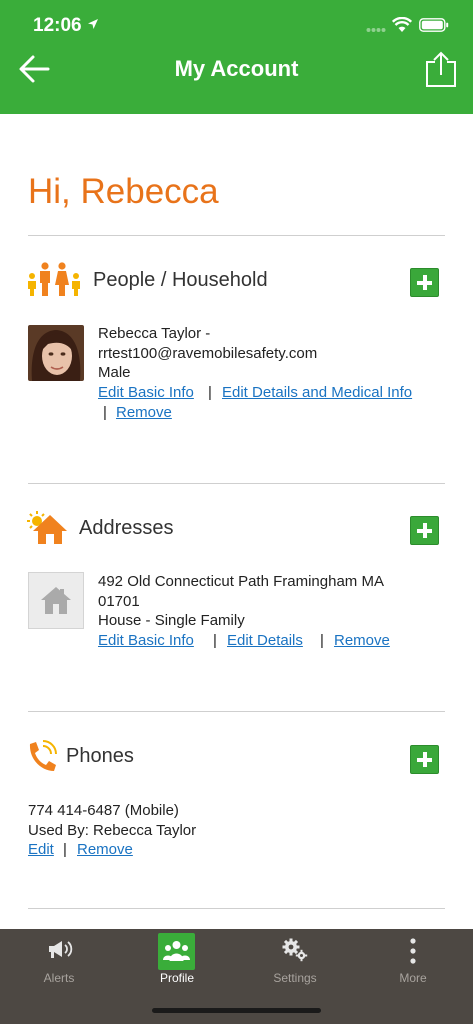 This screenshot has height=1024, width=473. What do you see at coordinates (105, 849) in the screenshot?
I see `remove-phone-link: Remove` at bounding box center [105, 849].